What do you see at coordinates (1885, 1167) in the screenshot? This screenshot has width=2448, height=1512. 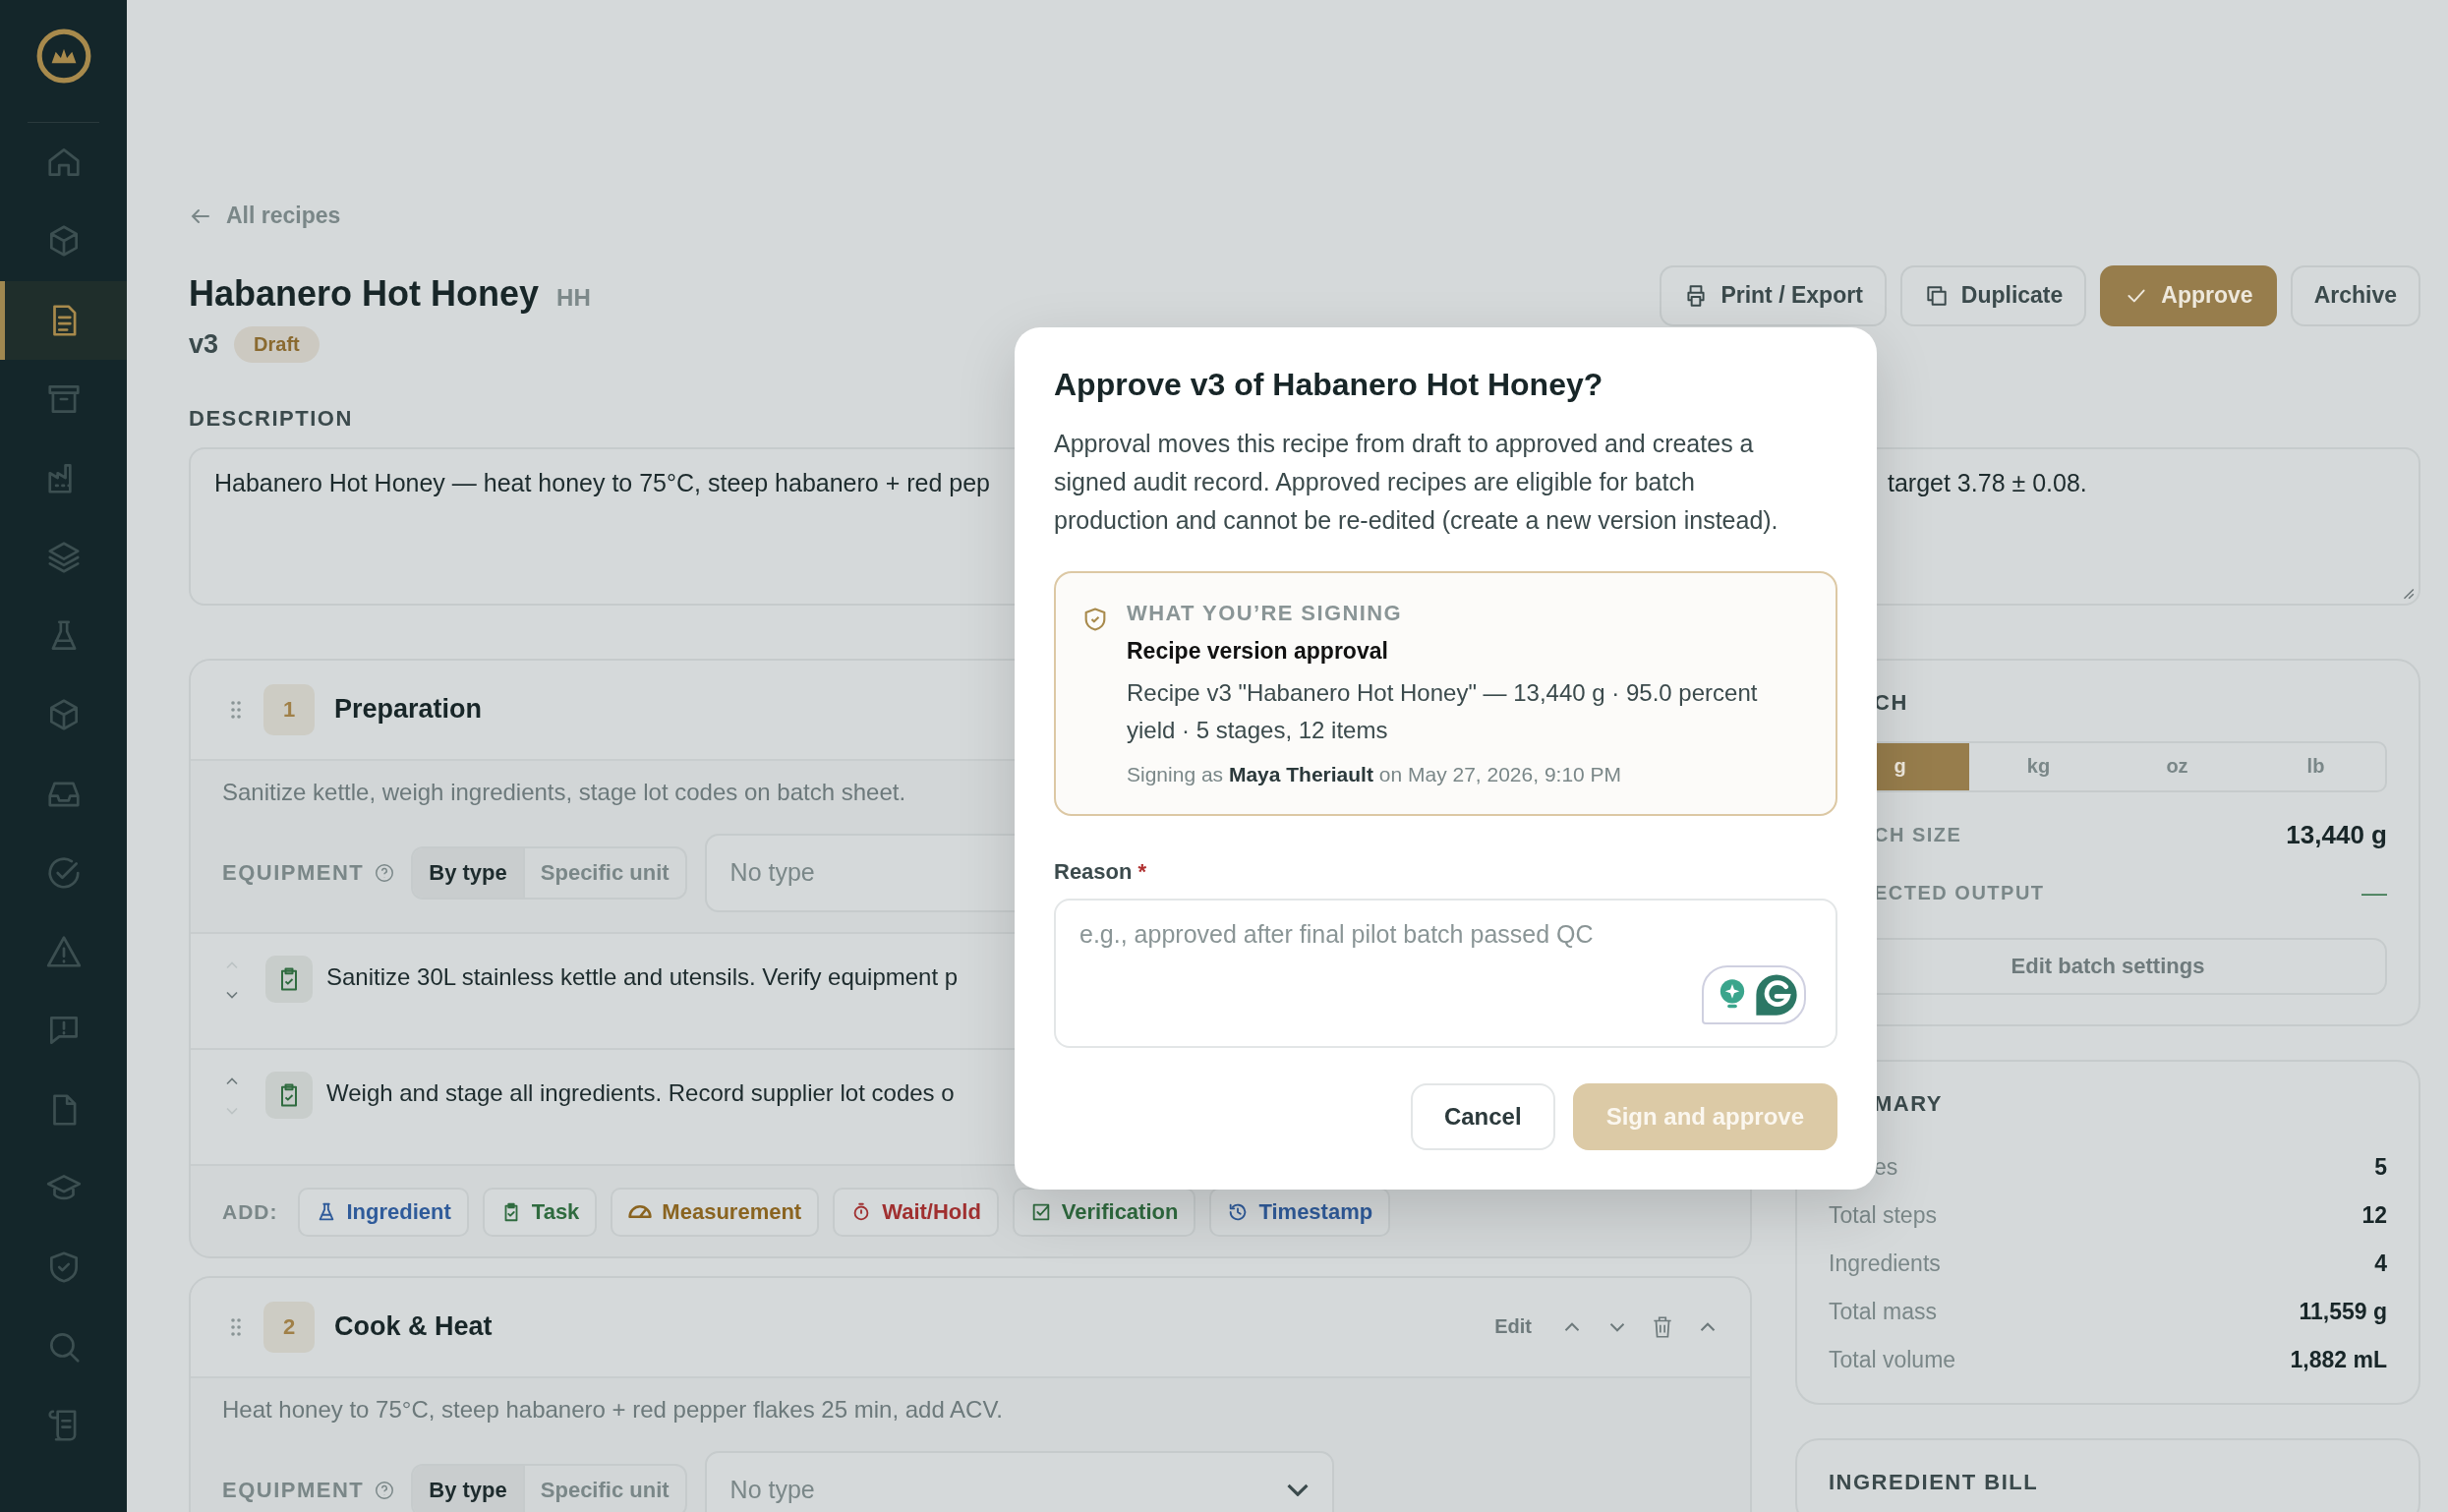 I see `summary-label: es` at bounding box center [1885, 1167].